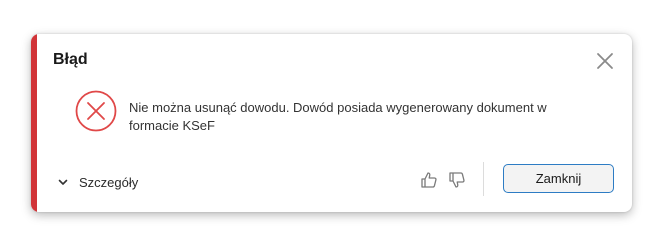  I want to click on details-toggle: Szczegóły, so click(97, 182).